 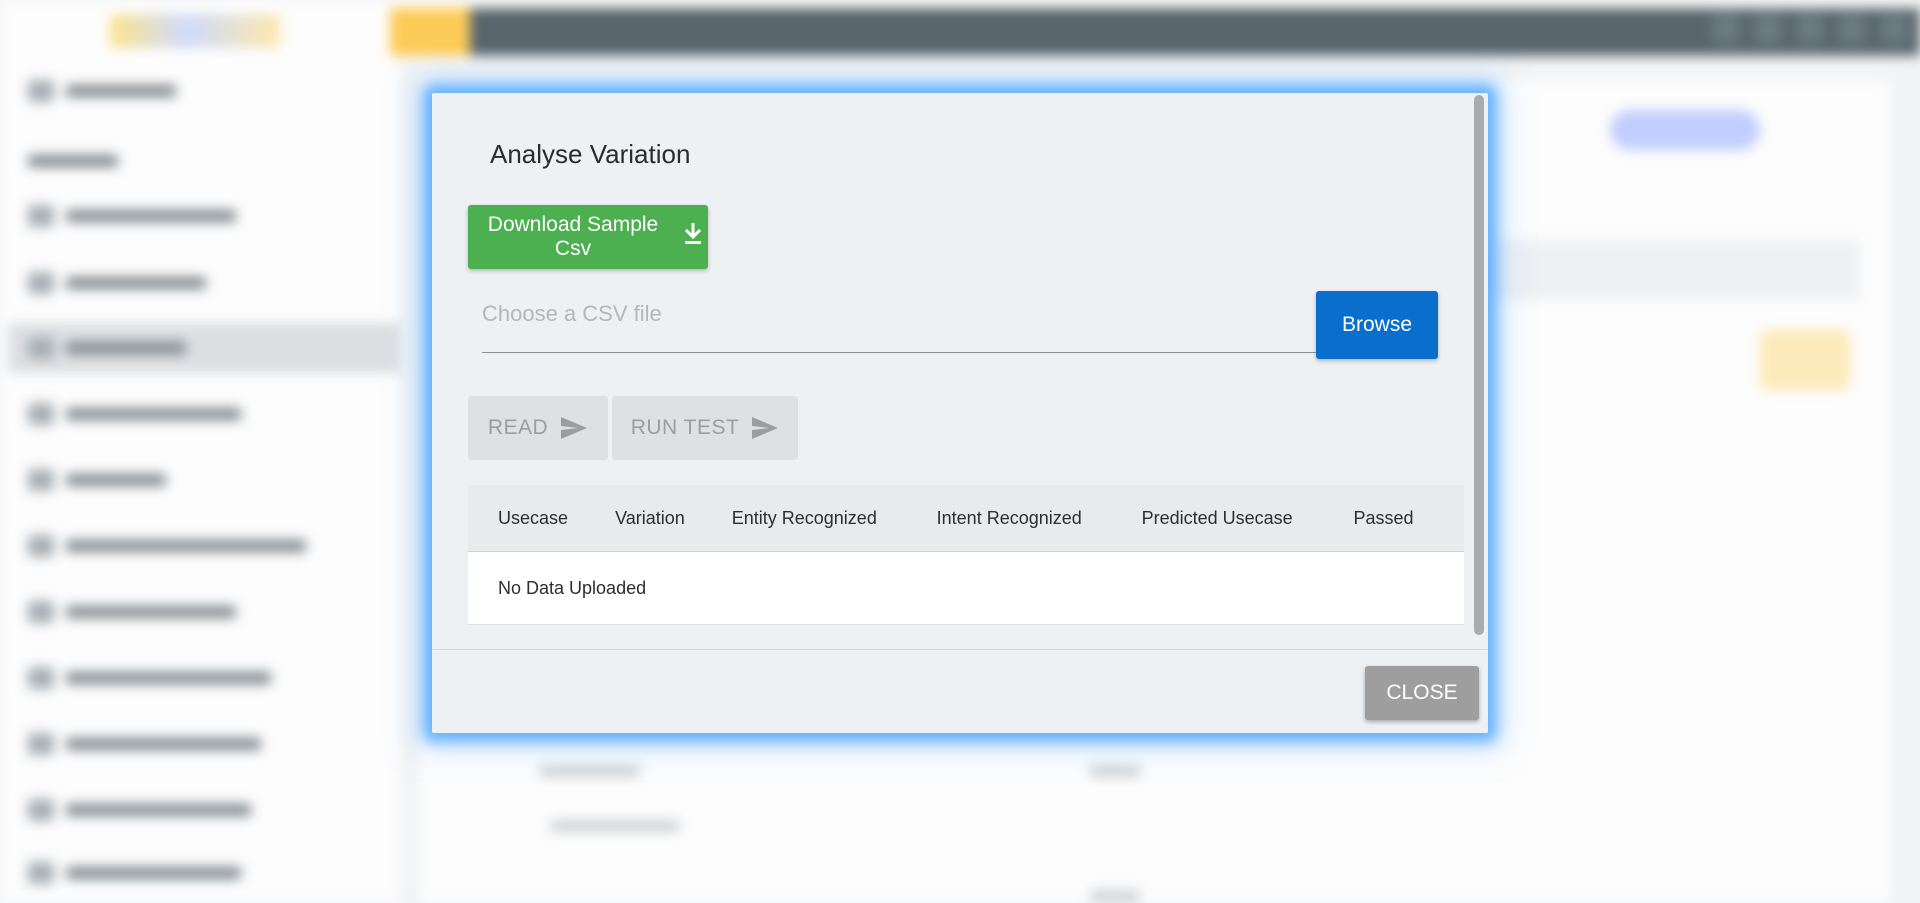 I want to click on background-yellow-chip, so click(x=1805, y=360).